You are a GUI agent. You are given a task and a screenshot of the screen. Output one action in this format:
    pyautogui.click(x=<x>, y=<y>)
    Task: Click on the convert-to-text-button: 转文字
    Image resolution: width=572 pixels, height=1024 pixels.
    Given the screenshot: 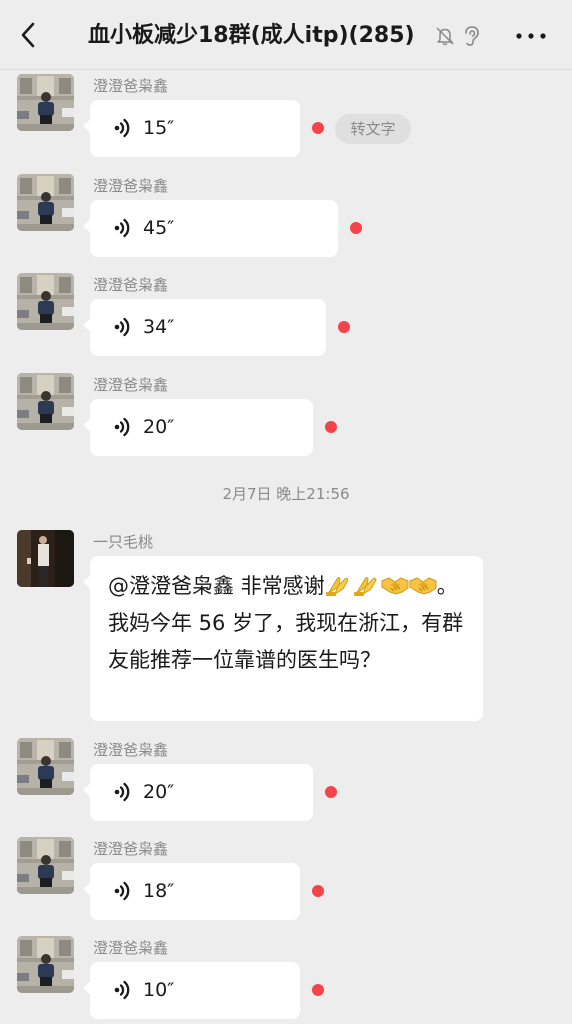 What is the action you would take?
    pyautogui.click(x=373, y=129)
    